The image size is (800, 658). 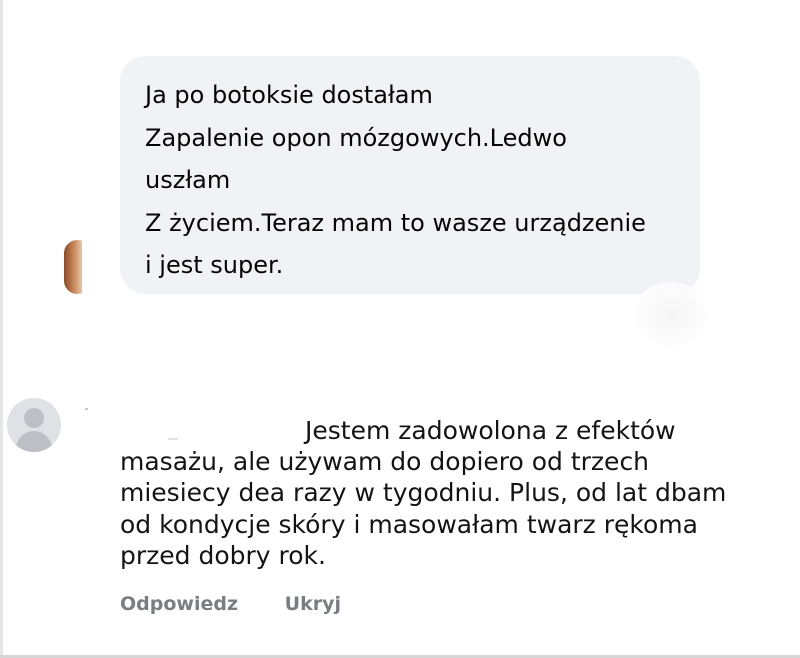 I want to click on reply-line: masażu, ale używam do dopiero od trzech, so click(x=385, y=462).